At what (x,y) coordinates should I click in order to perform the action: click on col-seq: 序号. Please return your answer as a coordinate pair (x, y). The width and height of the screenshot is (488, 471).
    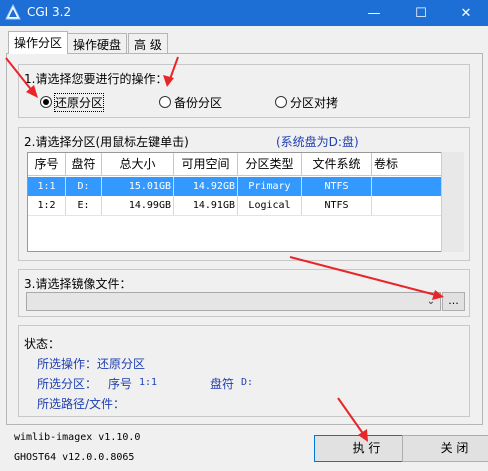
    Looking at the image, I should click on (47, 164).